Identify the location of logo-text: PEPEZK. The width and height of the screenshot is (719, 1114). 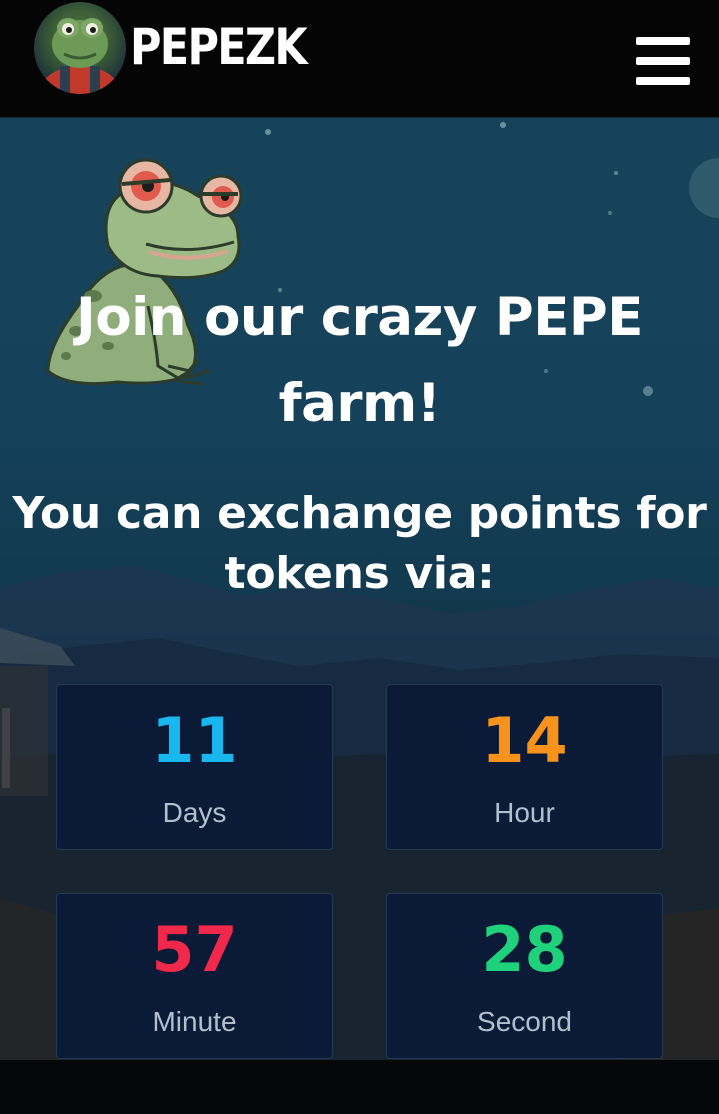
(219, 47).